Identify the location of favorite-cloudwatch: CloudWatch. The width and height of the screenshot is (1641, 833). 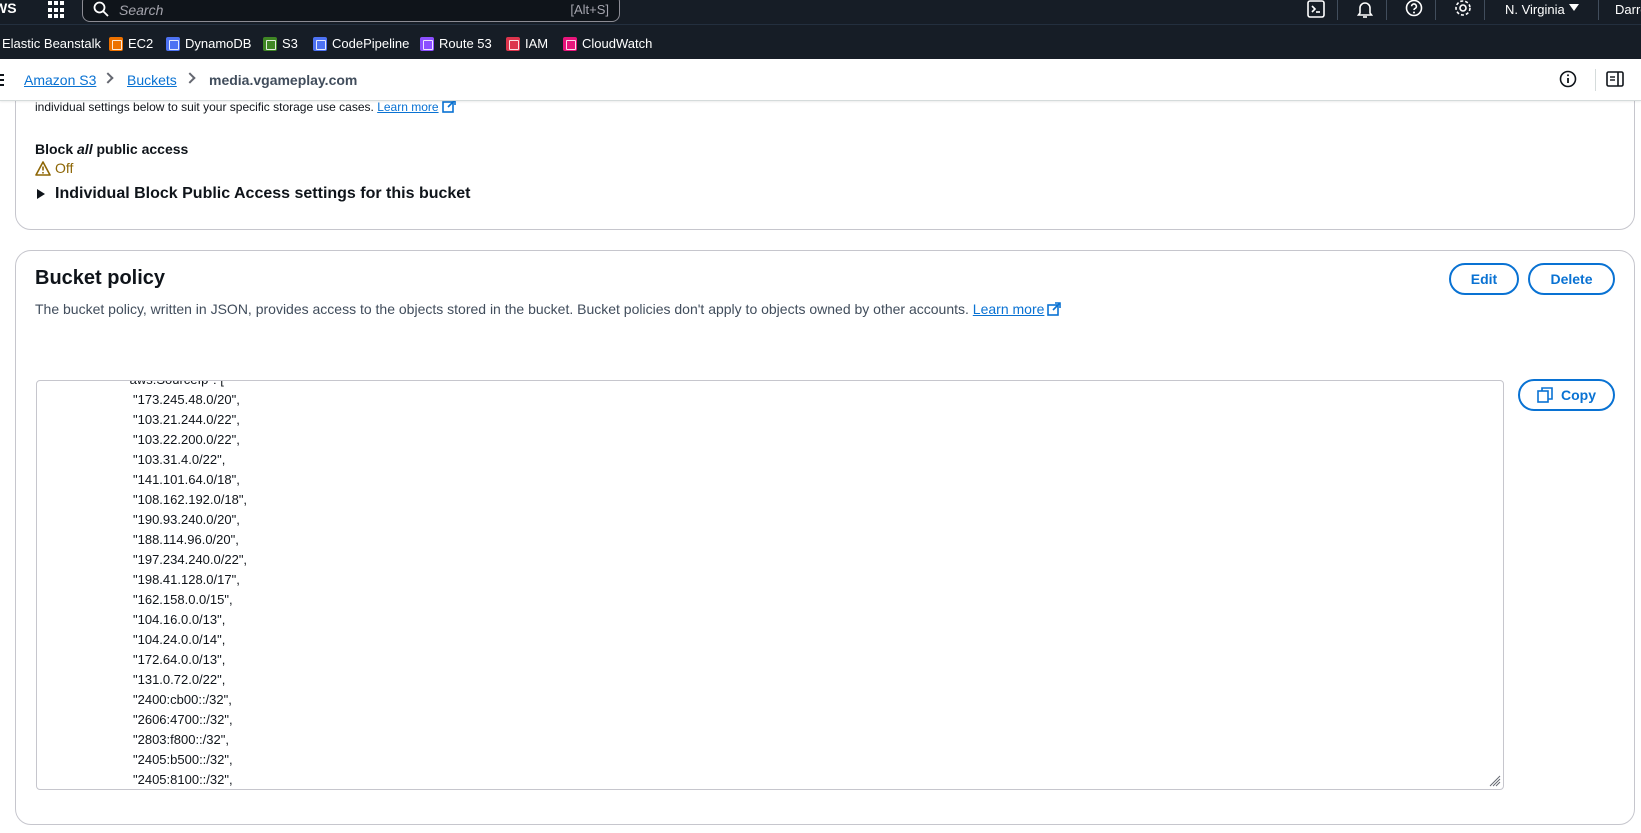
(607, 43).